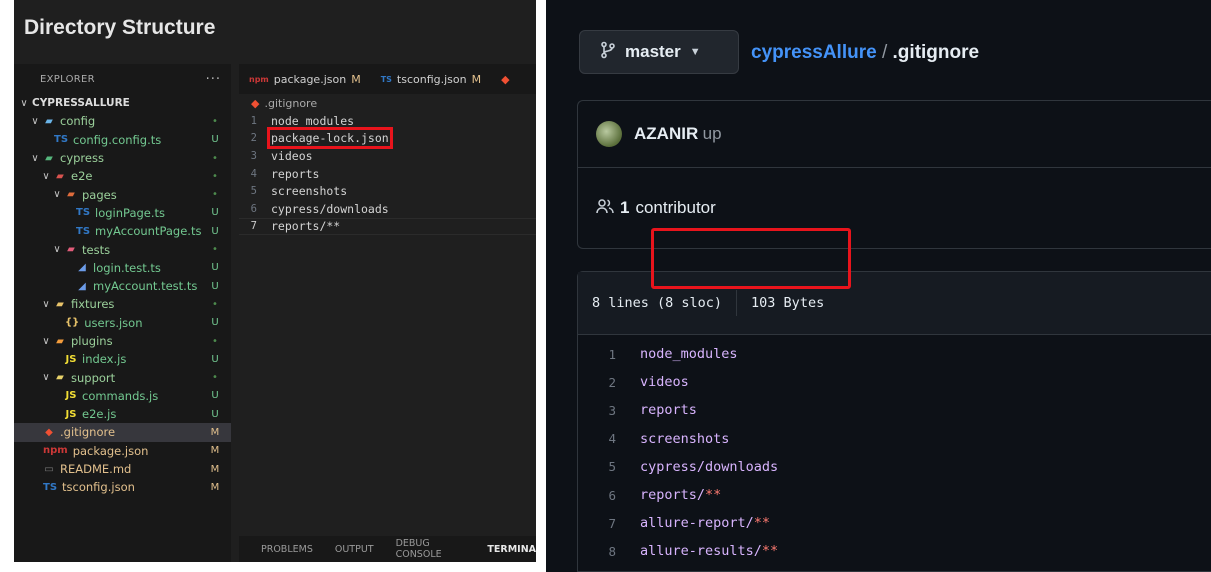  Describe the element at coordinates (609, 495) in the screenshot. I see `line-number: 6` at that location.